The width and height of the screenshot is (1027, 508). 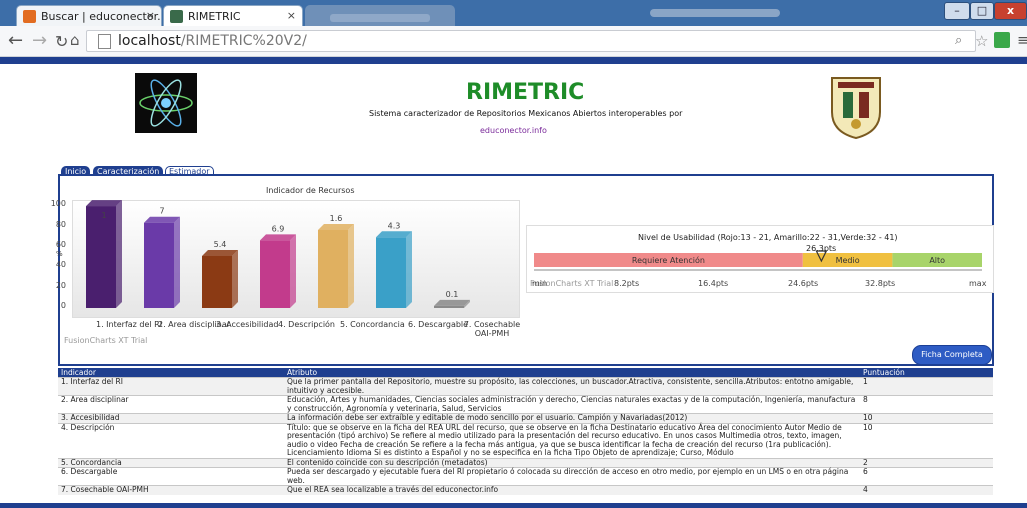 What do you see at coordinates (952, 355) in the screenshot?
I see `ficha-completa-button: Ficha Completa` at bounding box center [952, 355].